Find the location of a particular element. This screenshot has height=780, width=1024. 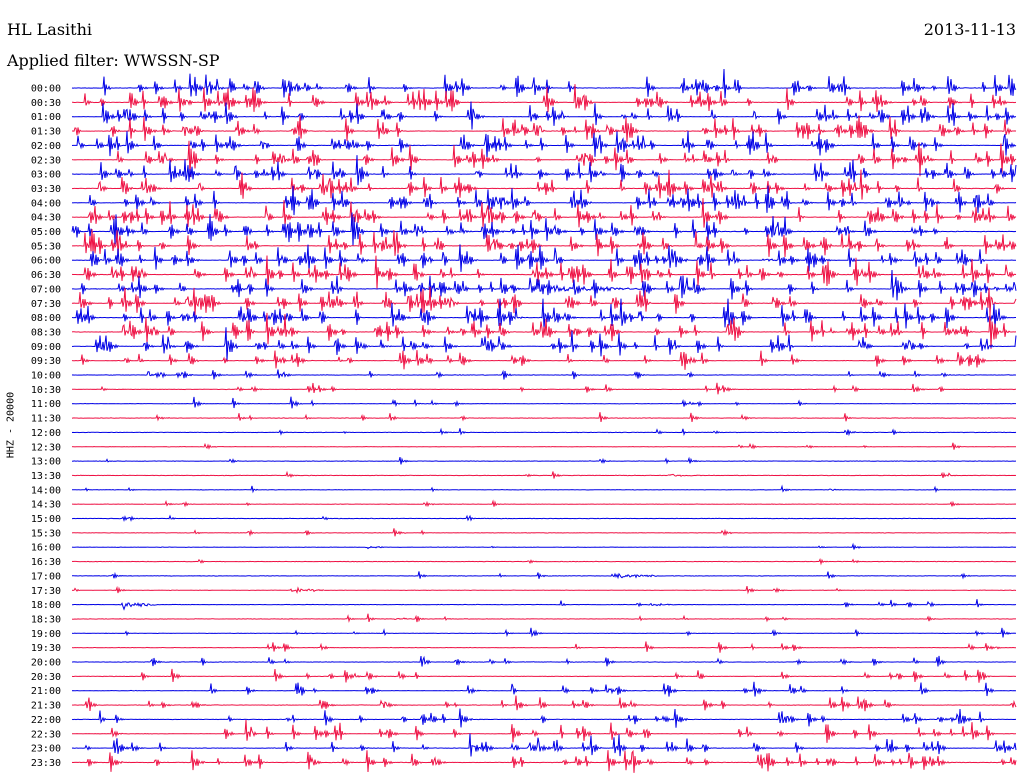

time-tick-label: 08:00 is located at coordinates (46, 318).